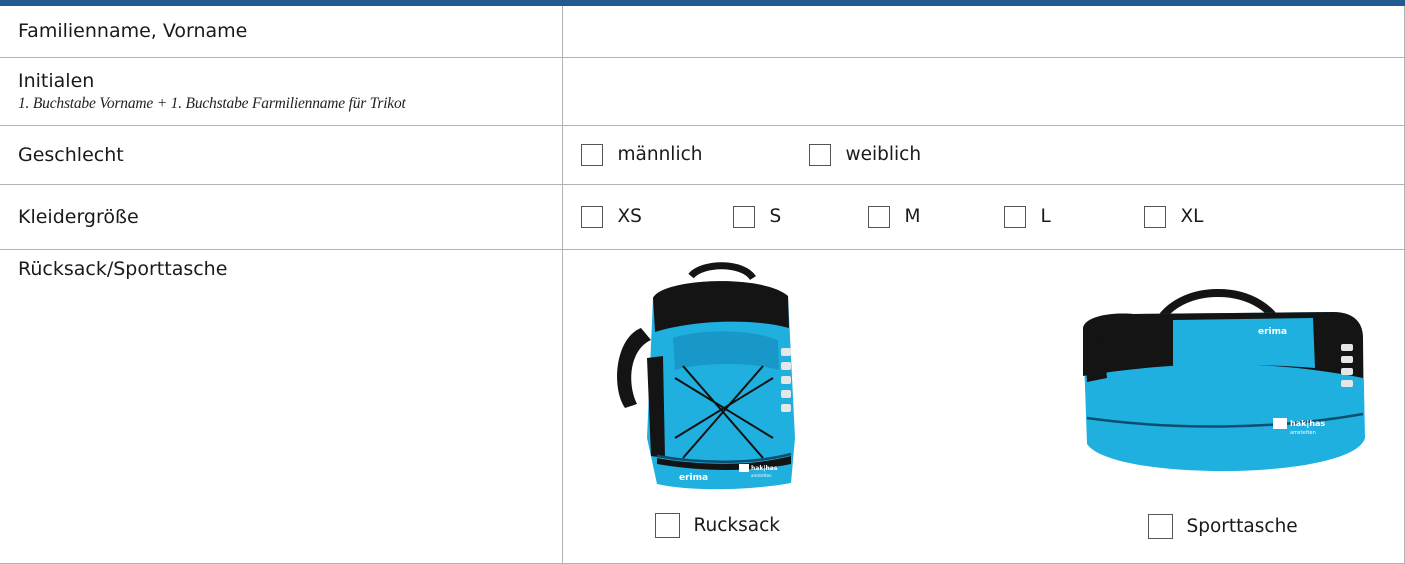 The width and height of the screenshot is (1405, 564). Describe the element at coordinates (281, 154) in the screenshot. I see `gender-label: Geschlecht` at that location.